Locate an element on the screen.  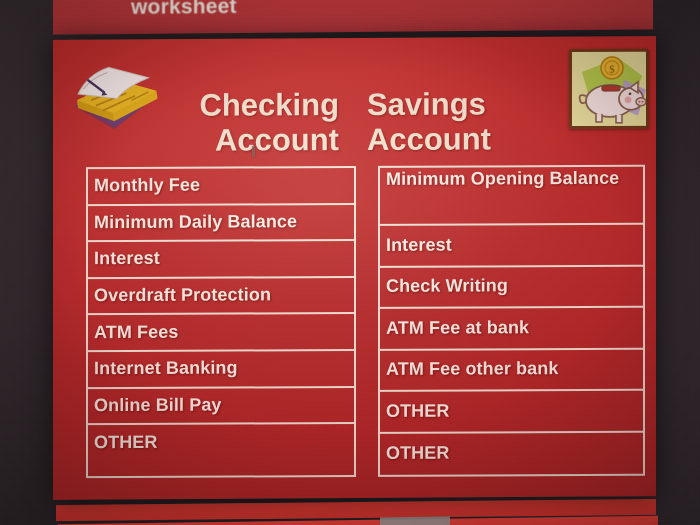
screen-edge-highlight is located at coordinates (415, 520).